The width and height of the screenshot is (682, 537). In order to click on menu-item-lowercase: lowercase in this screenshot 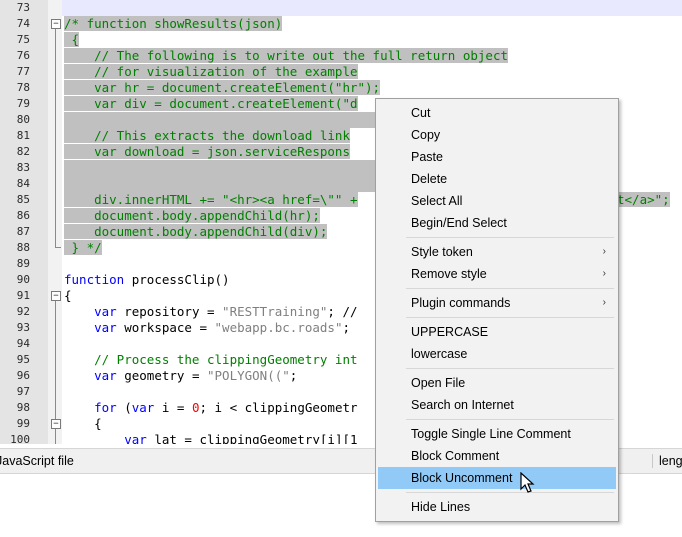, I will do `click(497, 354)`.